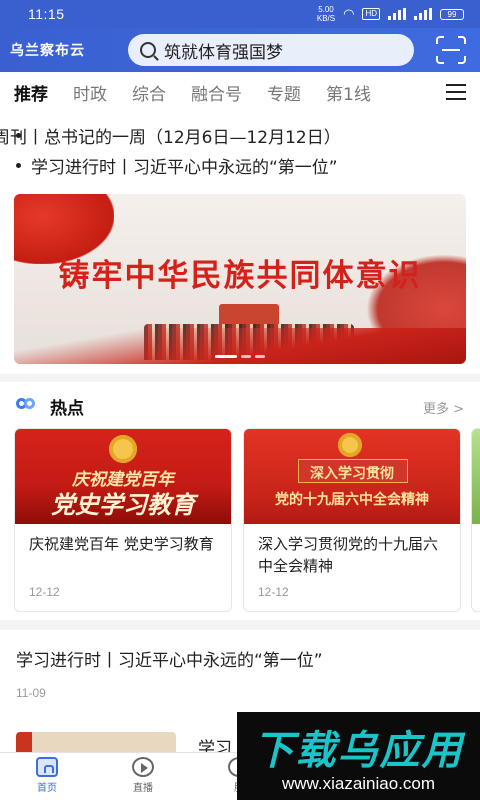  What do you see at coordinates (452, 14) in the screenshot?
I see `battery-icon: 99` at bounding box center [452, 14].